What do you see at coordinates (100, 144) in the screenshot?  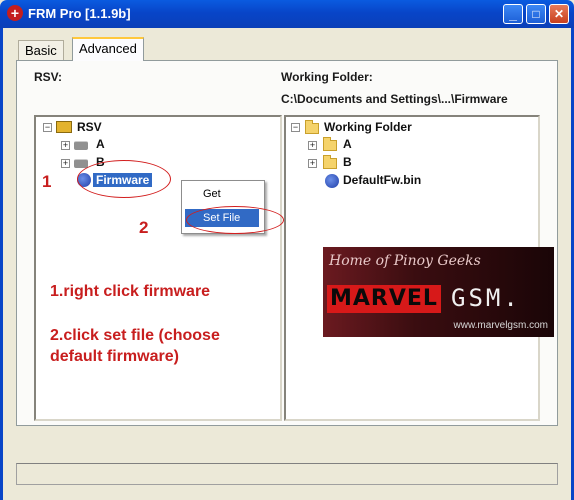 I see `tree-node-a: A` at bounding box center [100, 144].